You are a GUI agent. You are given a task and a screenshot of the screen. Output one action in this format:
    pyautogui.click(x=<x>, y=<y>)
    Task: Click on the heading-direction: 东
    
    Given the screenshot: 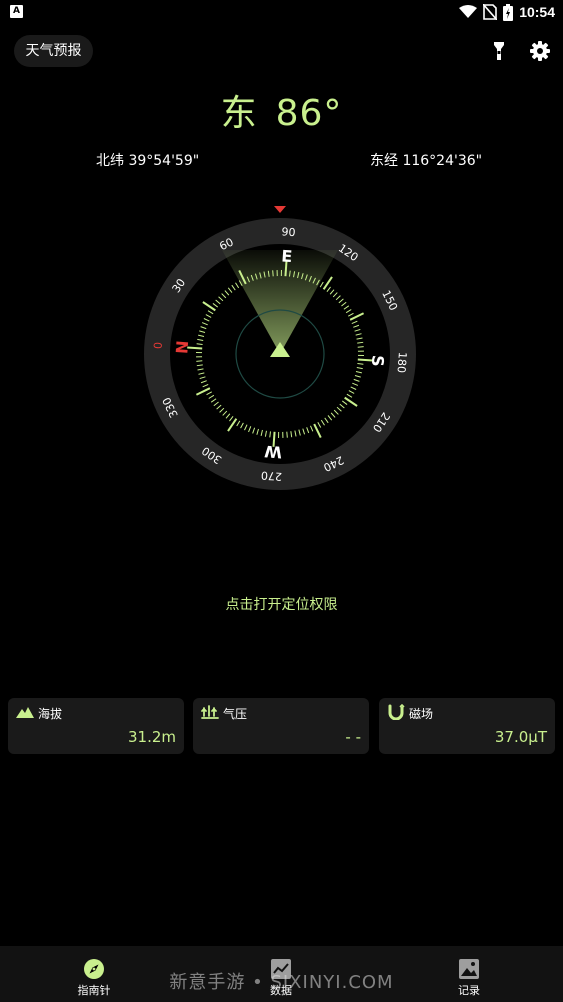 What is the action you would take?
    pyautogui.click(x=239, y=113)
    